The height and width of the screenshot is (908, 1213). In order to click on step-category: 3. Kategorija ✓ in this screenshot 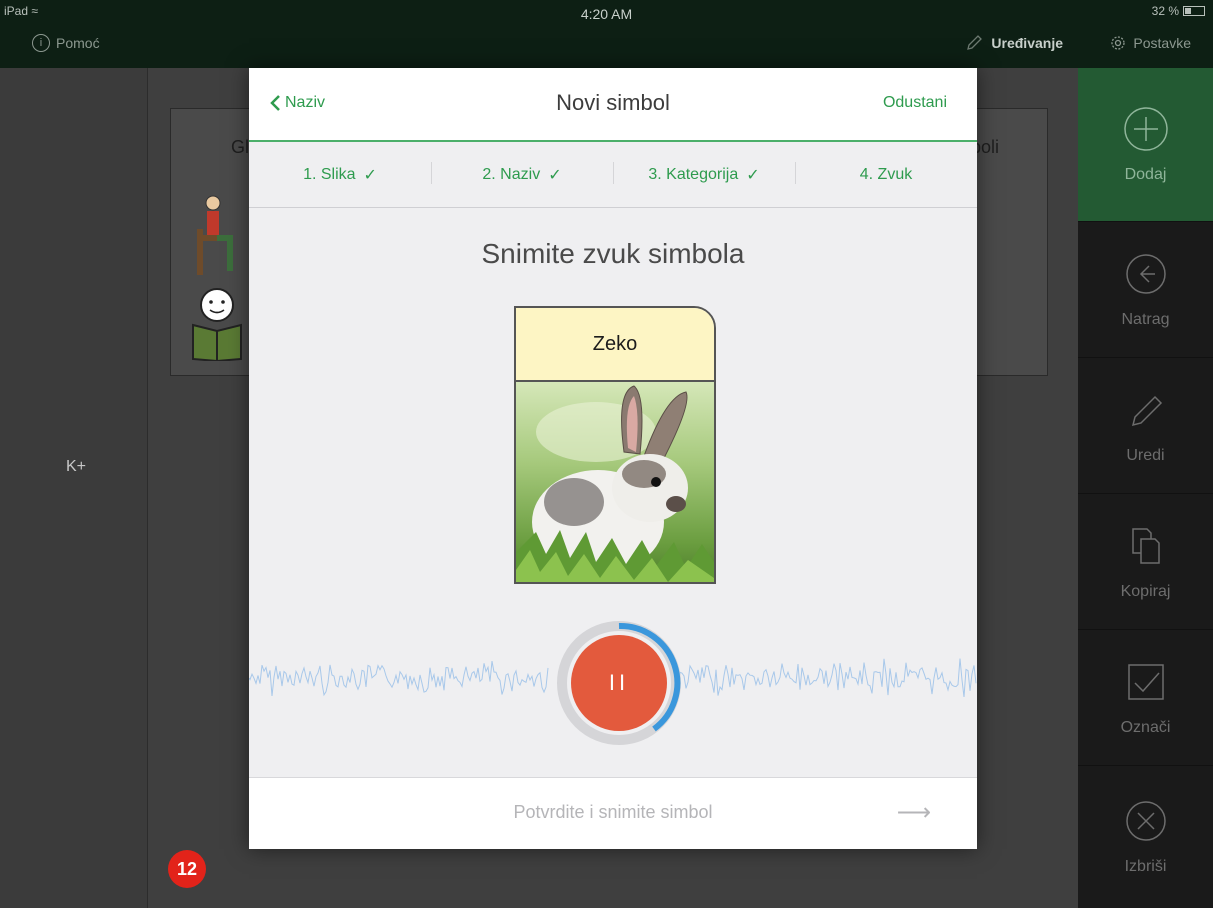, I will do `click(704, 174)`.